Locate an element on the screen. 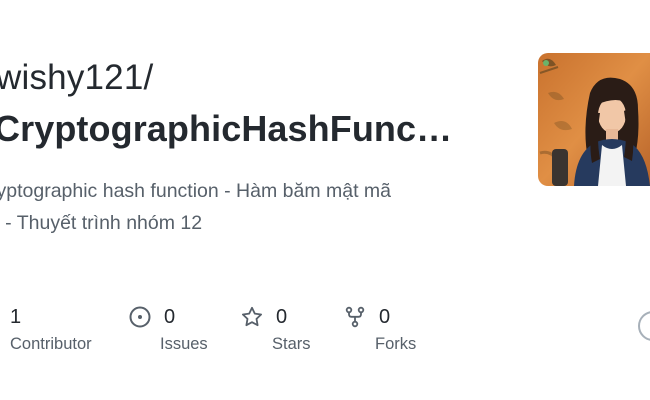 The height and width of the screenshot is (400, 650). owner-avatar-image is located at coordinates (594, 119).